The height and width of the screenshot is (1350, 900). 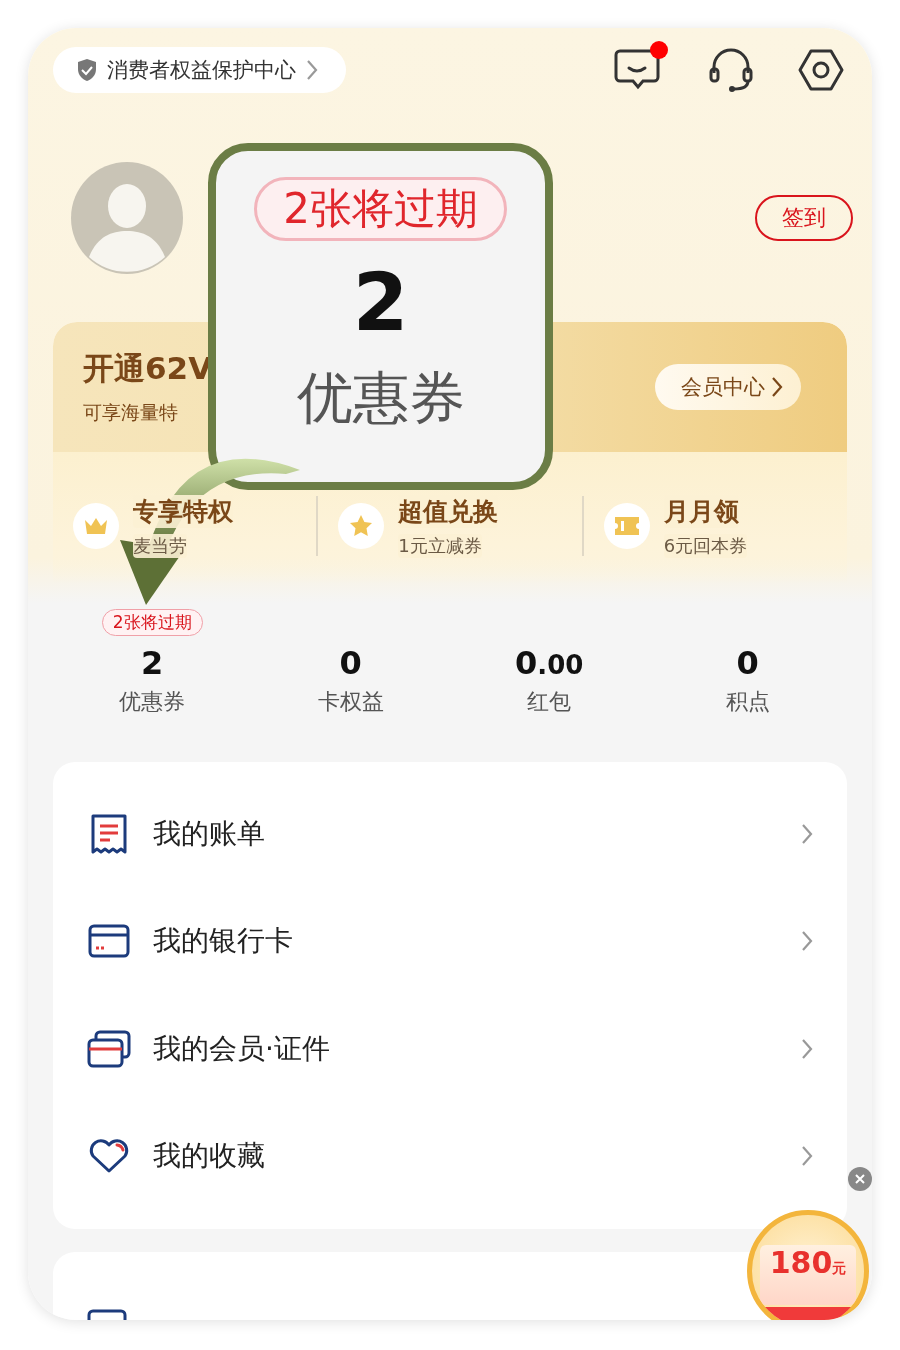 I want to click on stat-value: 0.00, so click(x=549, y=664).